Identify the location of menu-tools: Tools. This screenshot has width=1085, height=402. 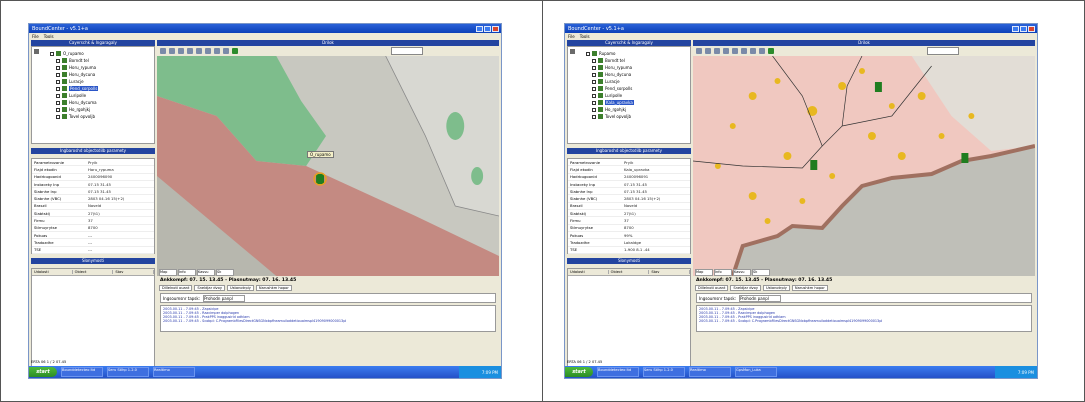
(49, 36).